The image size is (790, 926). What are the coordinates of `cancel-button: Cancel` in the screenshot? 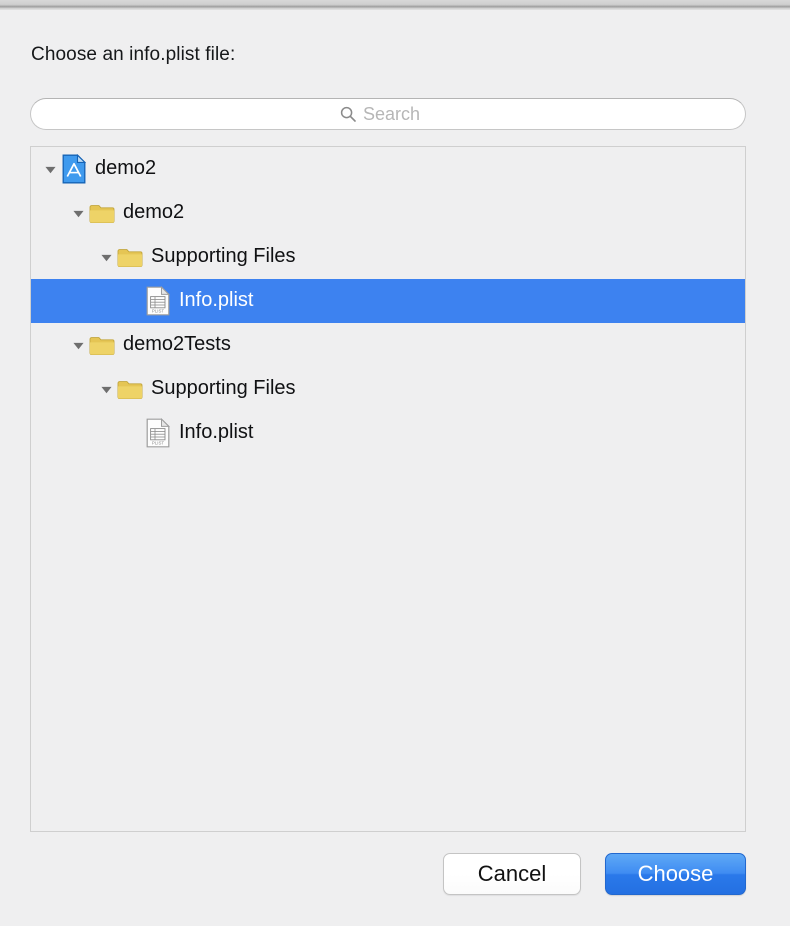 It's located at (512, 874).